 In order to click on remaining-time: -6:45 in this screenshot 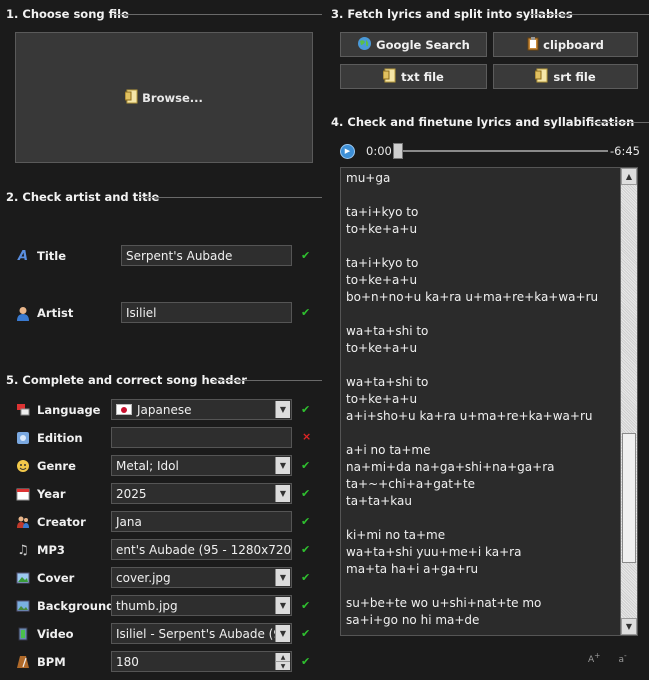, I will do `click(625, 151)`.